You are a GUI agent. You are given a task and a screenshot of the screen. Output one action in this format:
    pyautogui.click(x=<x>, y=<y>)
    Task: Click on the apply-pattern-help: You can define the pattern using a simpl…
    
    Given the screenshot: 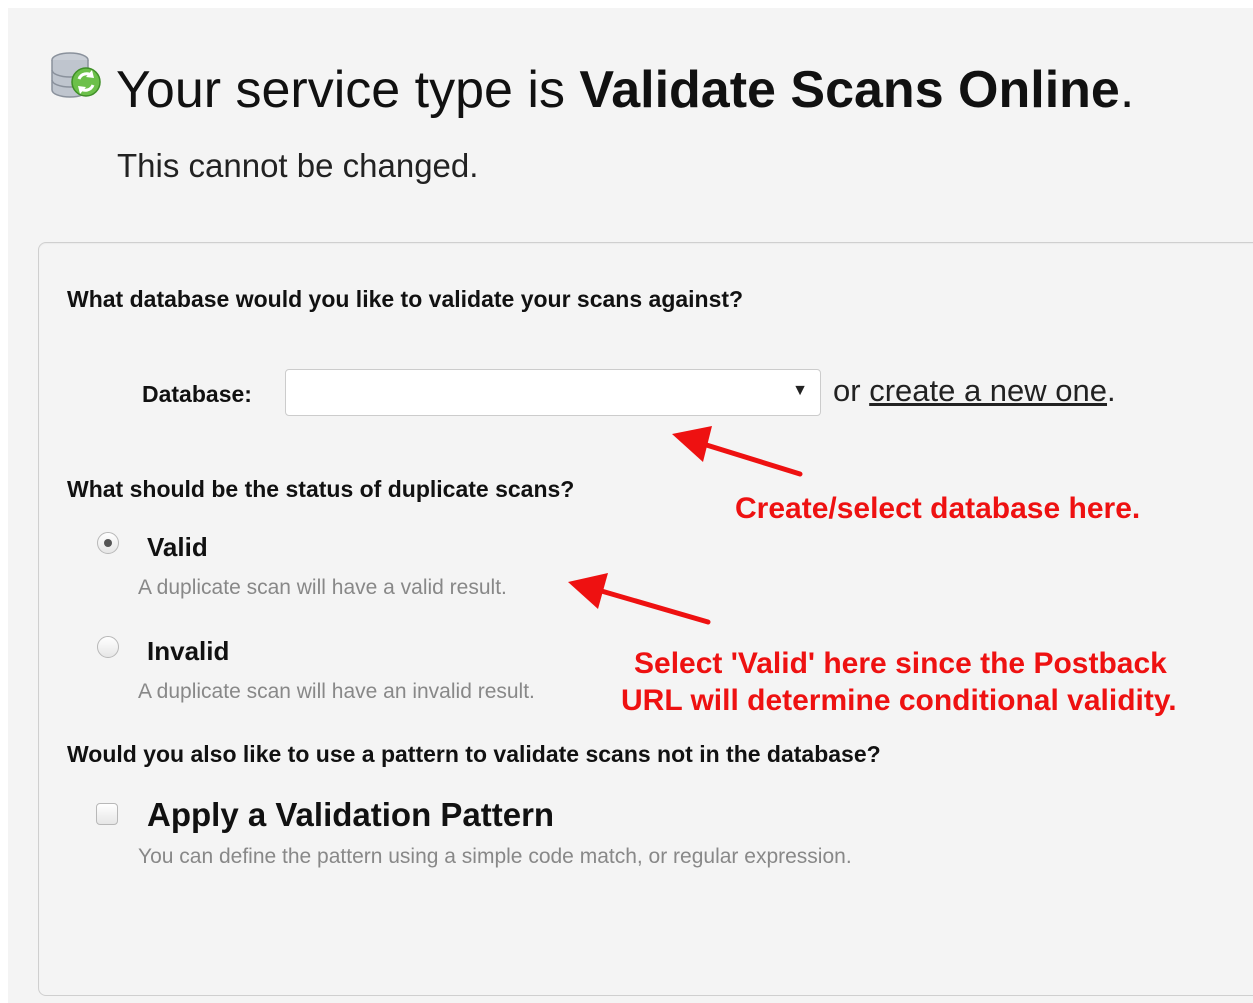 What is the action you would take?
    pyautogui.click(x=495, y=856)
    